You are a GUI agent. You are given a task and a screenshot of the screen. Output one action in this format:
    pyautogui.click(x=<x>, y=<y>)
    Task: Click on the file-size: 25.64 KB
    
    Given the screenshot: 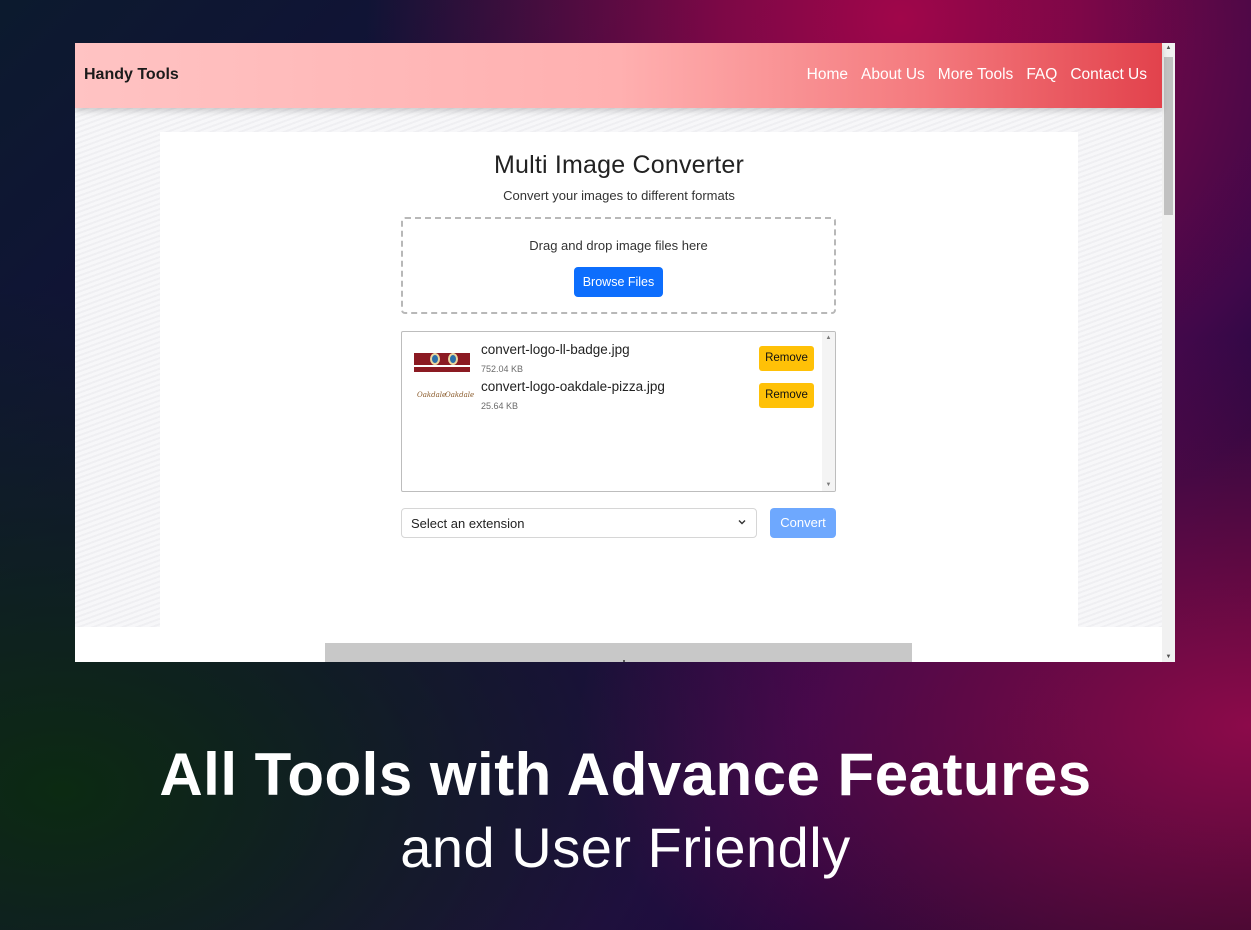 What is the action you would take?
    pyautogui.click(x=500, y=406)
    